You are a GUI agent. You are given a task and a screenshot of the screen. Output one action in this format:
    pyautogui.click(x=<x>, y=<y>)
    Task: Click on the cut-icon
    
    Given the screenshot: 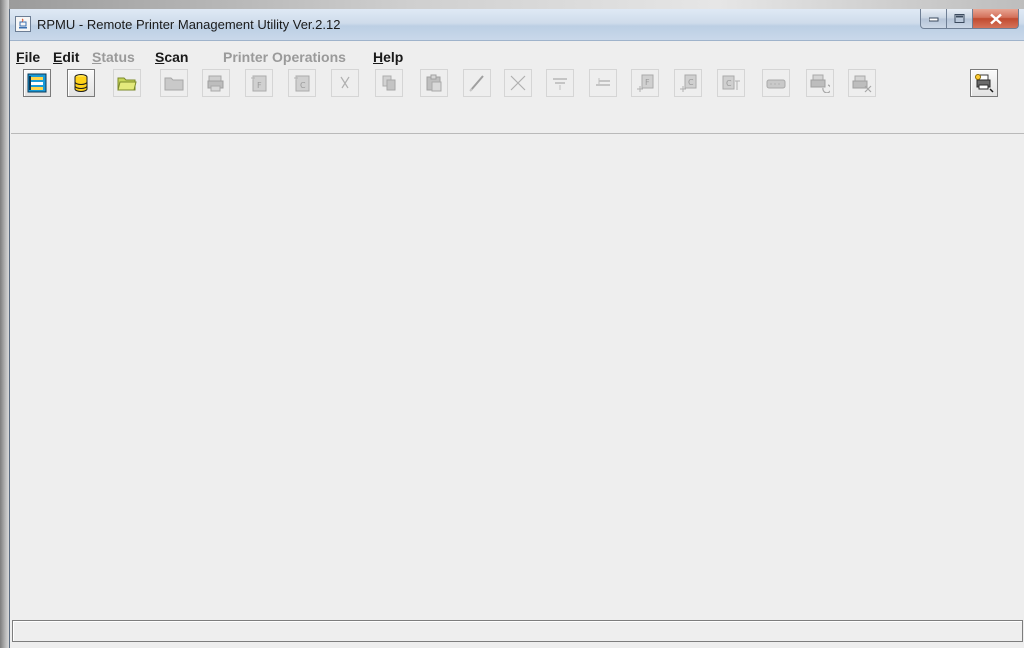 What is the action you would take?
    pyautogui.click(x=345, y=82)
    